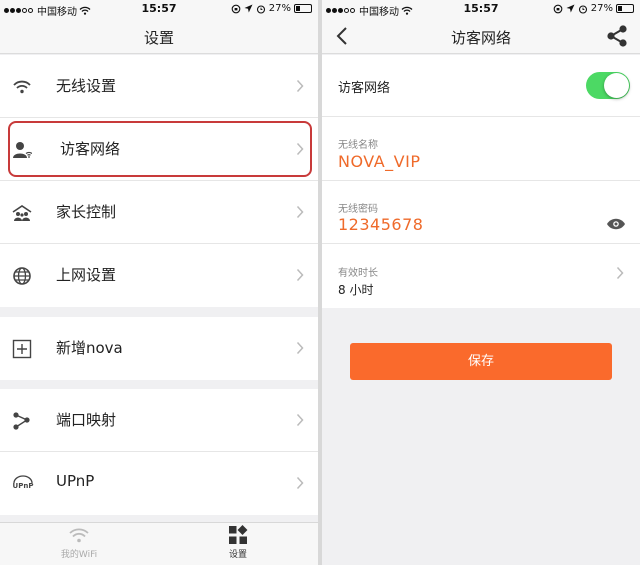 The width and height of the screenshot is (640, 565). Describe the element at coordinates (89, 348) in the screenshot. I see `menu-item-label: 新增nova` at that location.